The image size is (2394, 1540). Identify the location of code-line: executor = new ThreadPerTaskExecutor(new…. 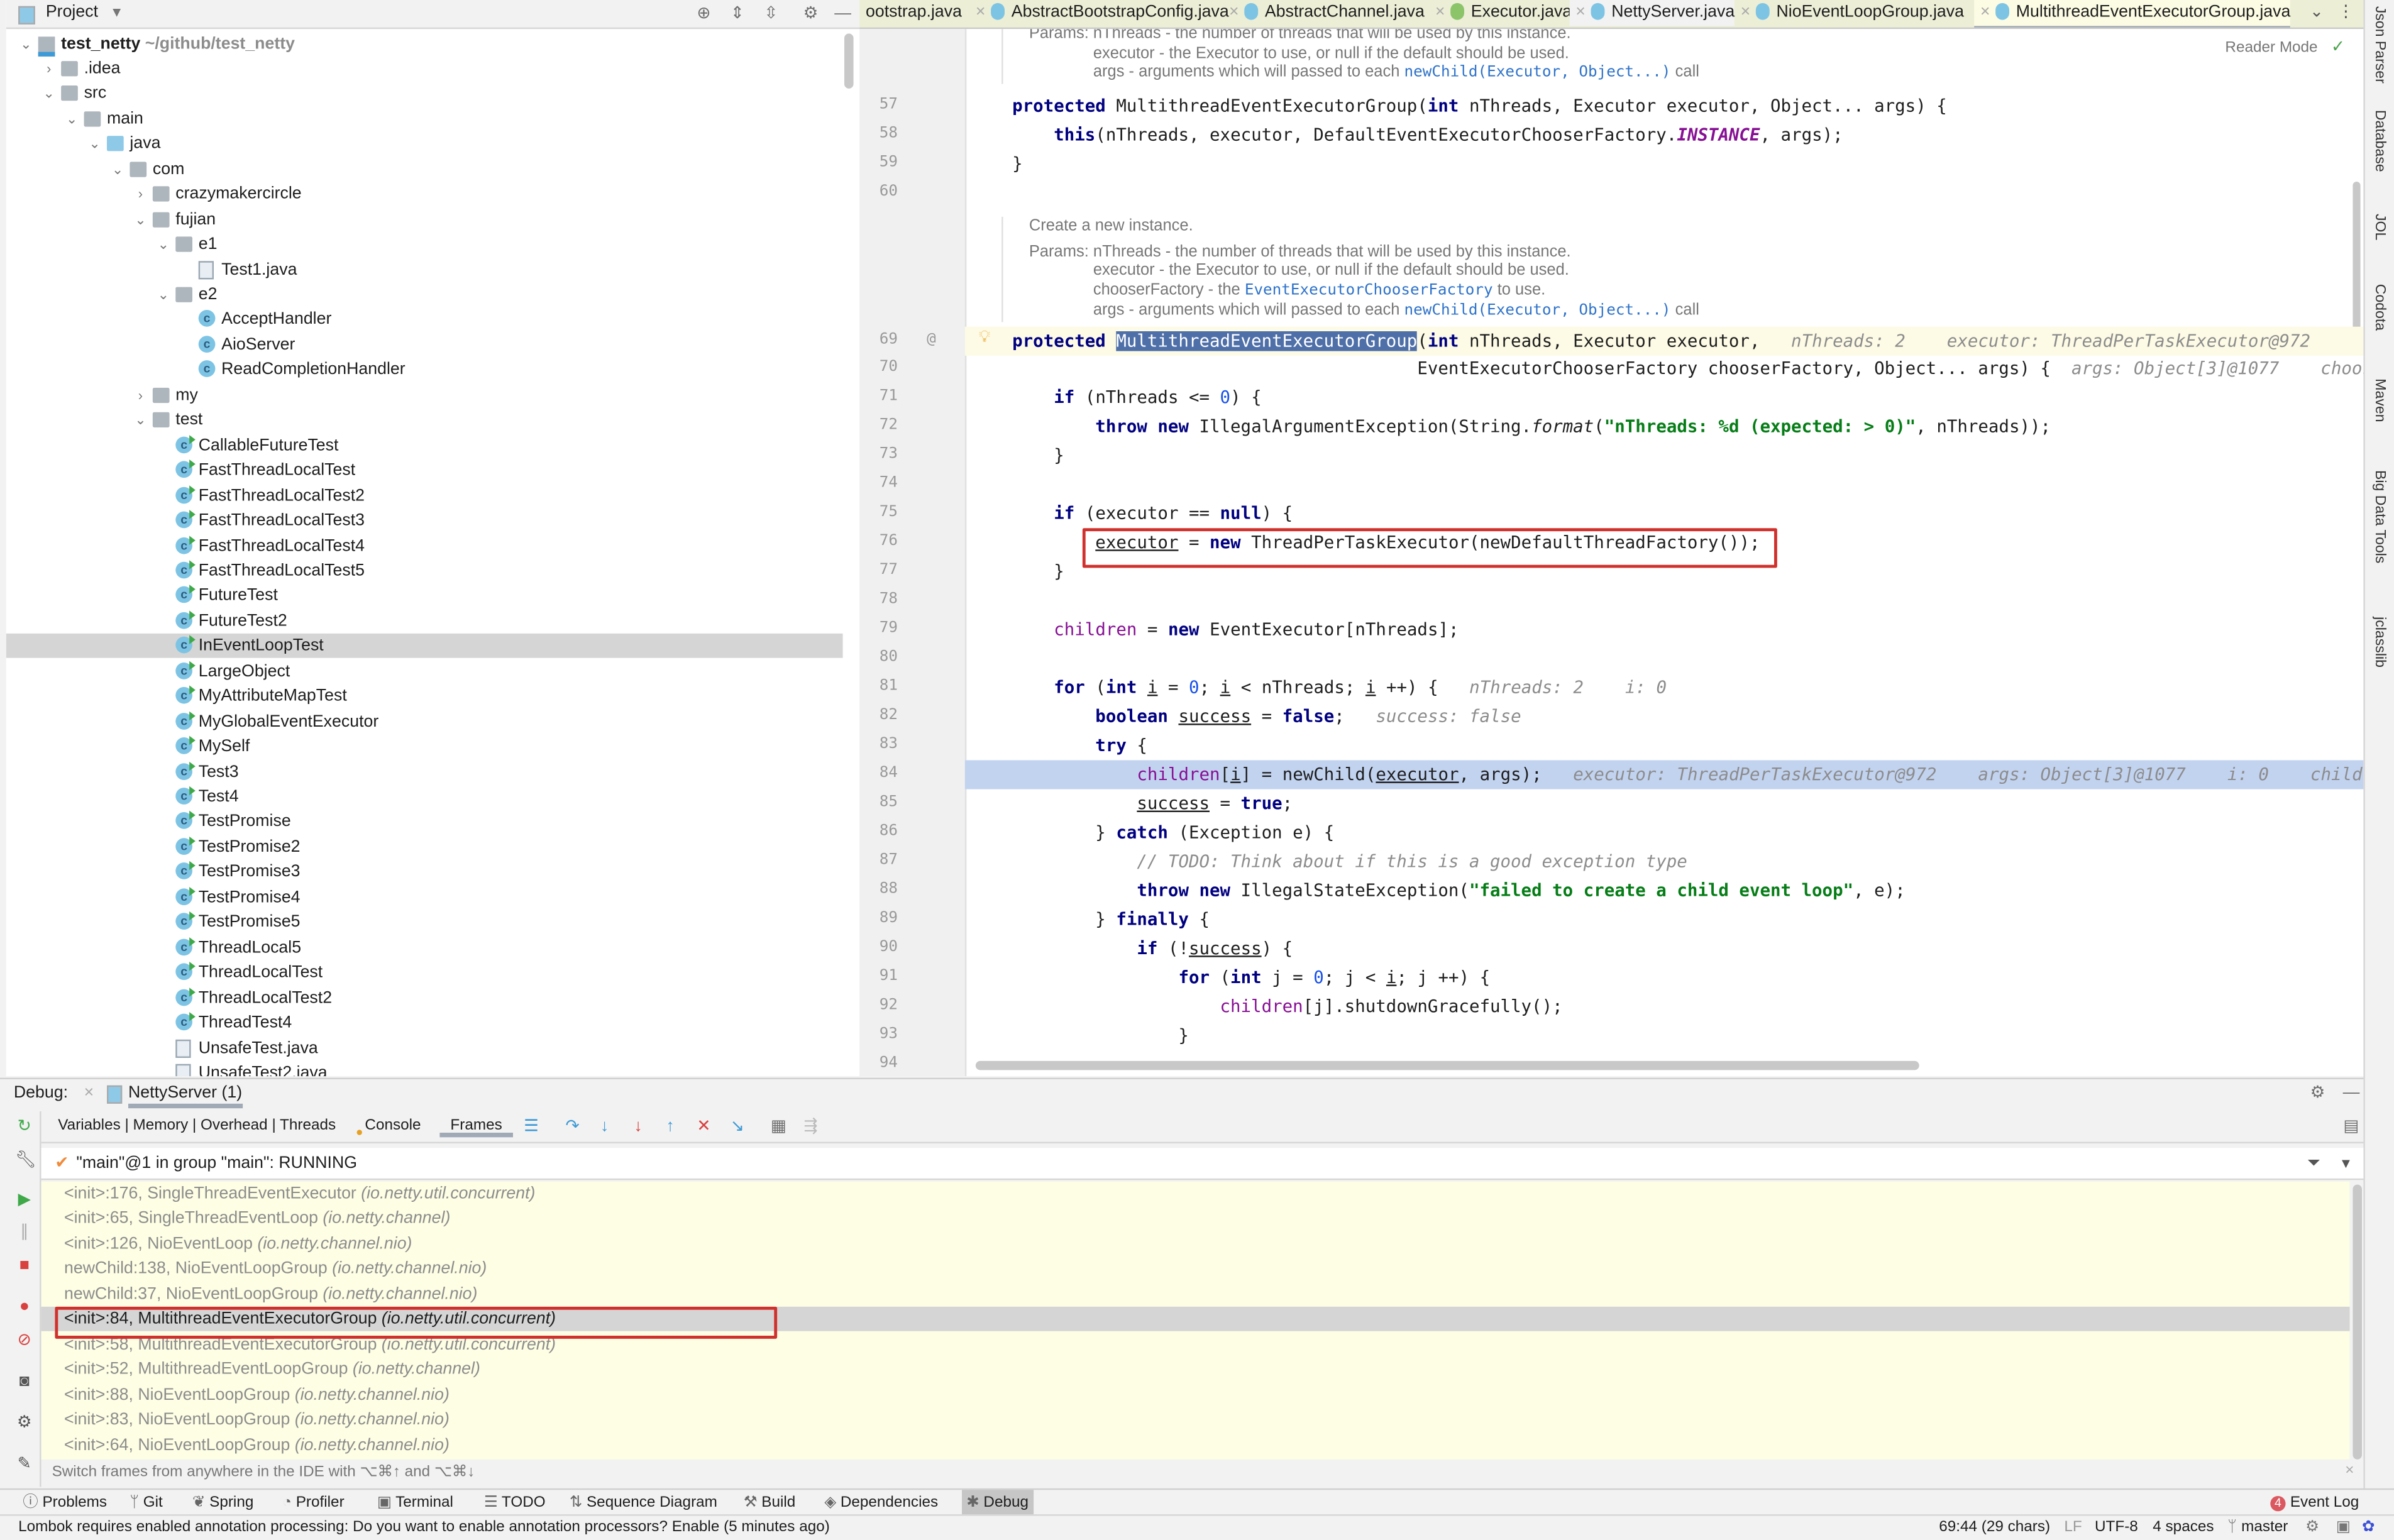
(1664, 543).